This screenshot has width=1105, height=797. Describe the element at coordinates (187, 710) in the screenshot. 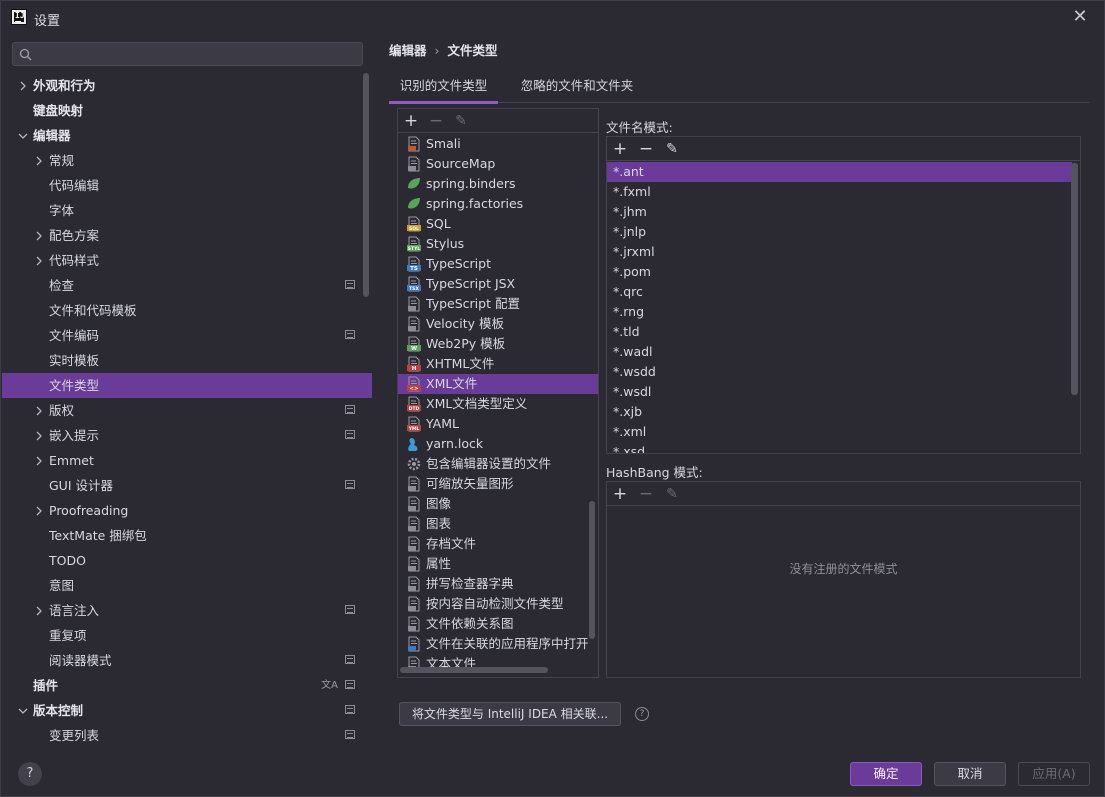

I see `sidebar-item: 版本控制` at that location.